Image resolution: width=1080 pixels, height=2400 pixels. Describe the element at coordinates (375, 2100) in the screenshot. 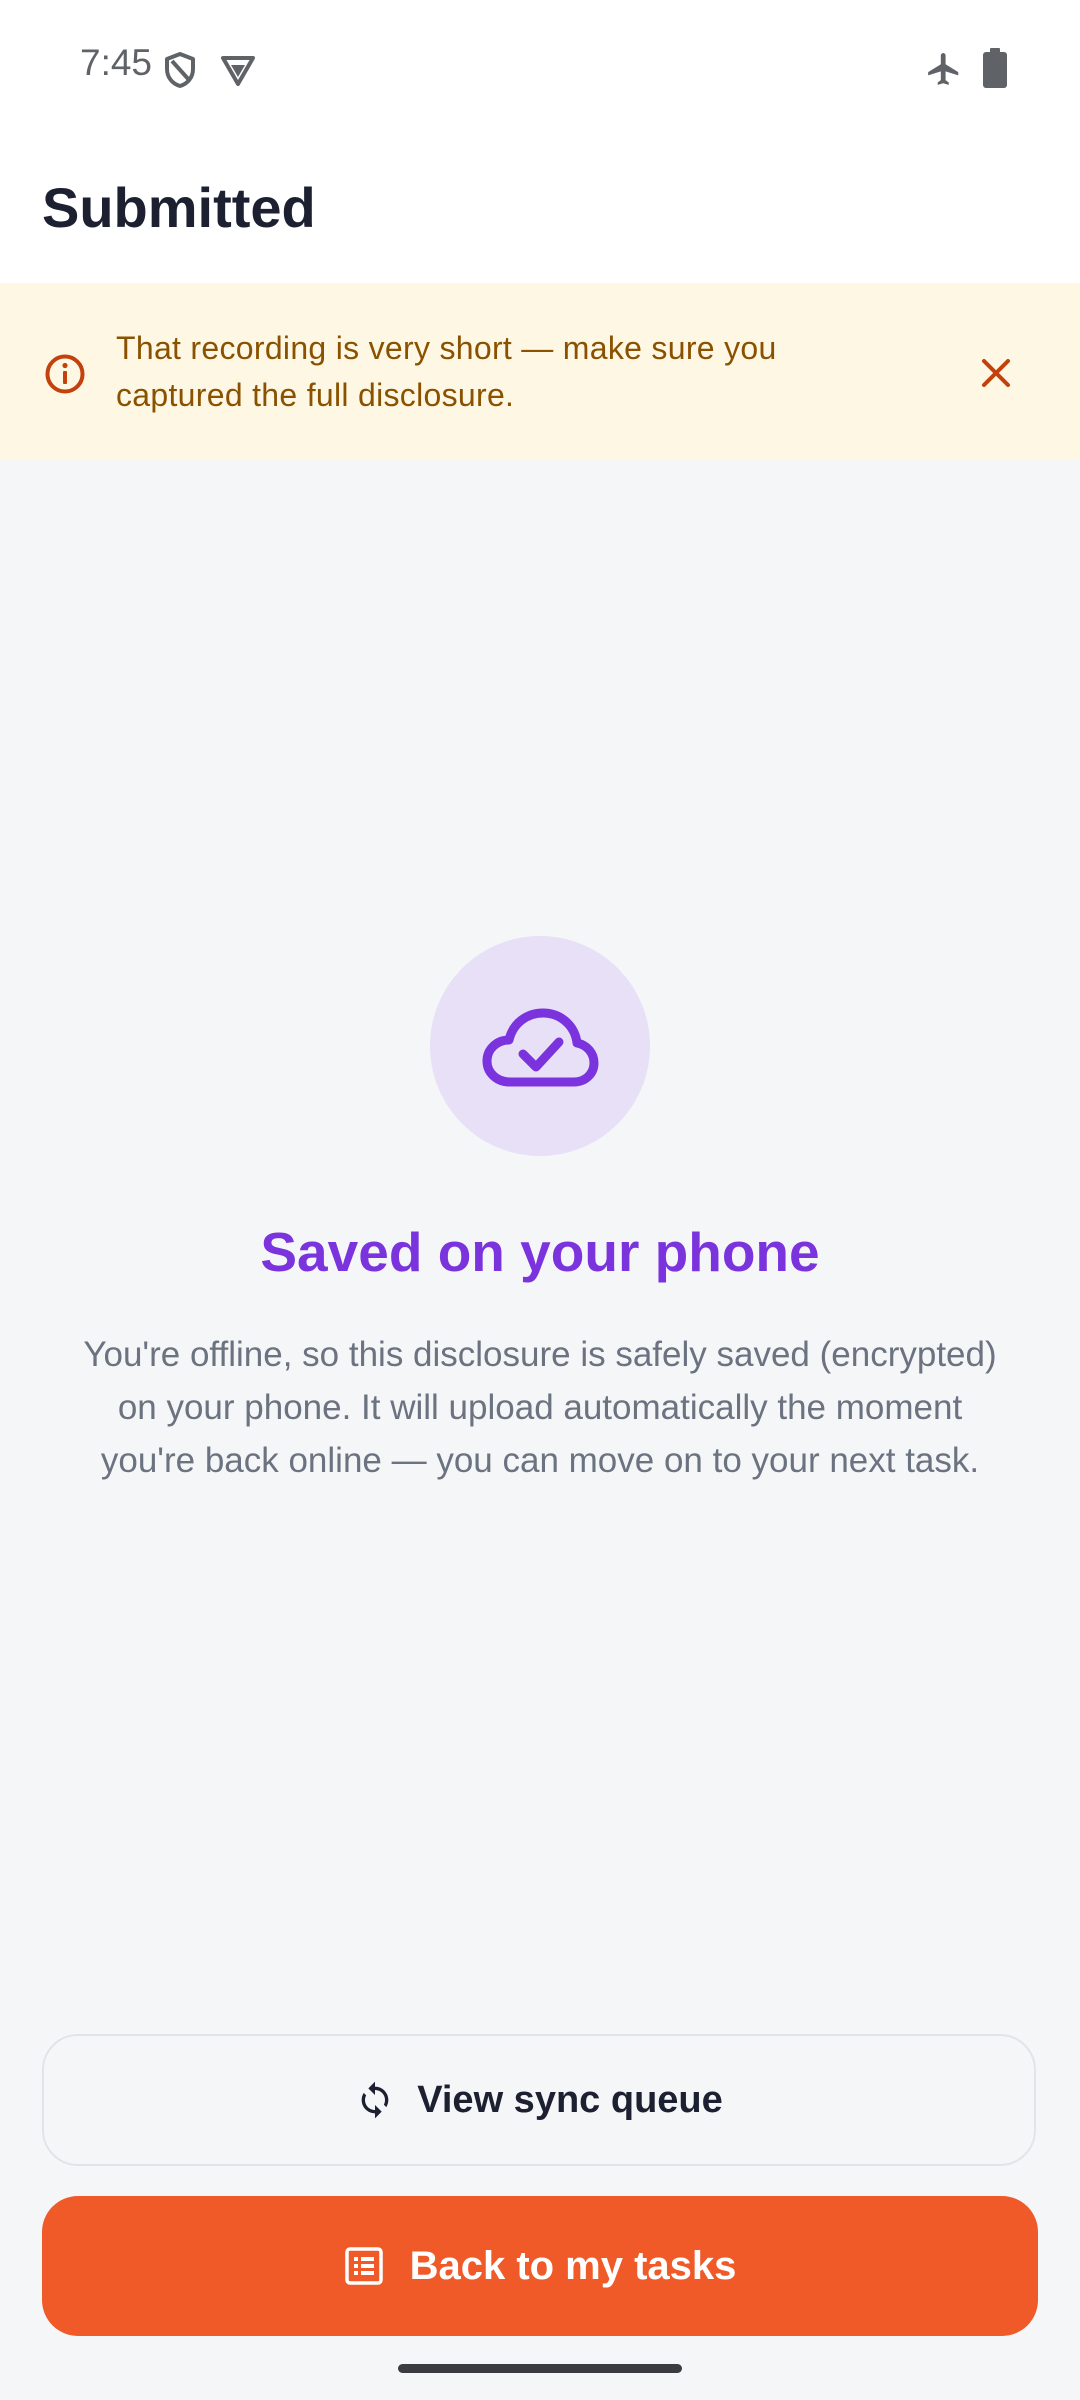

I see `sync-icon` at that location.